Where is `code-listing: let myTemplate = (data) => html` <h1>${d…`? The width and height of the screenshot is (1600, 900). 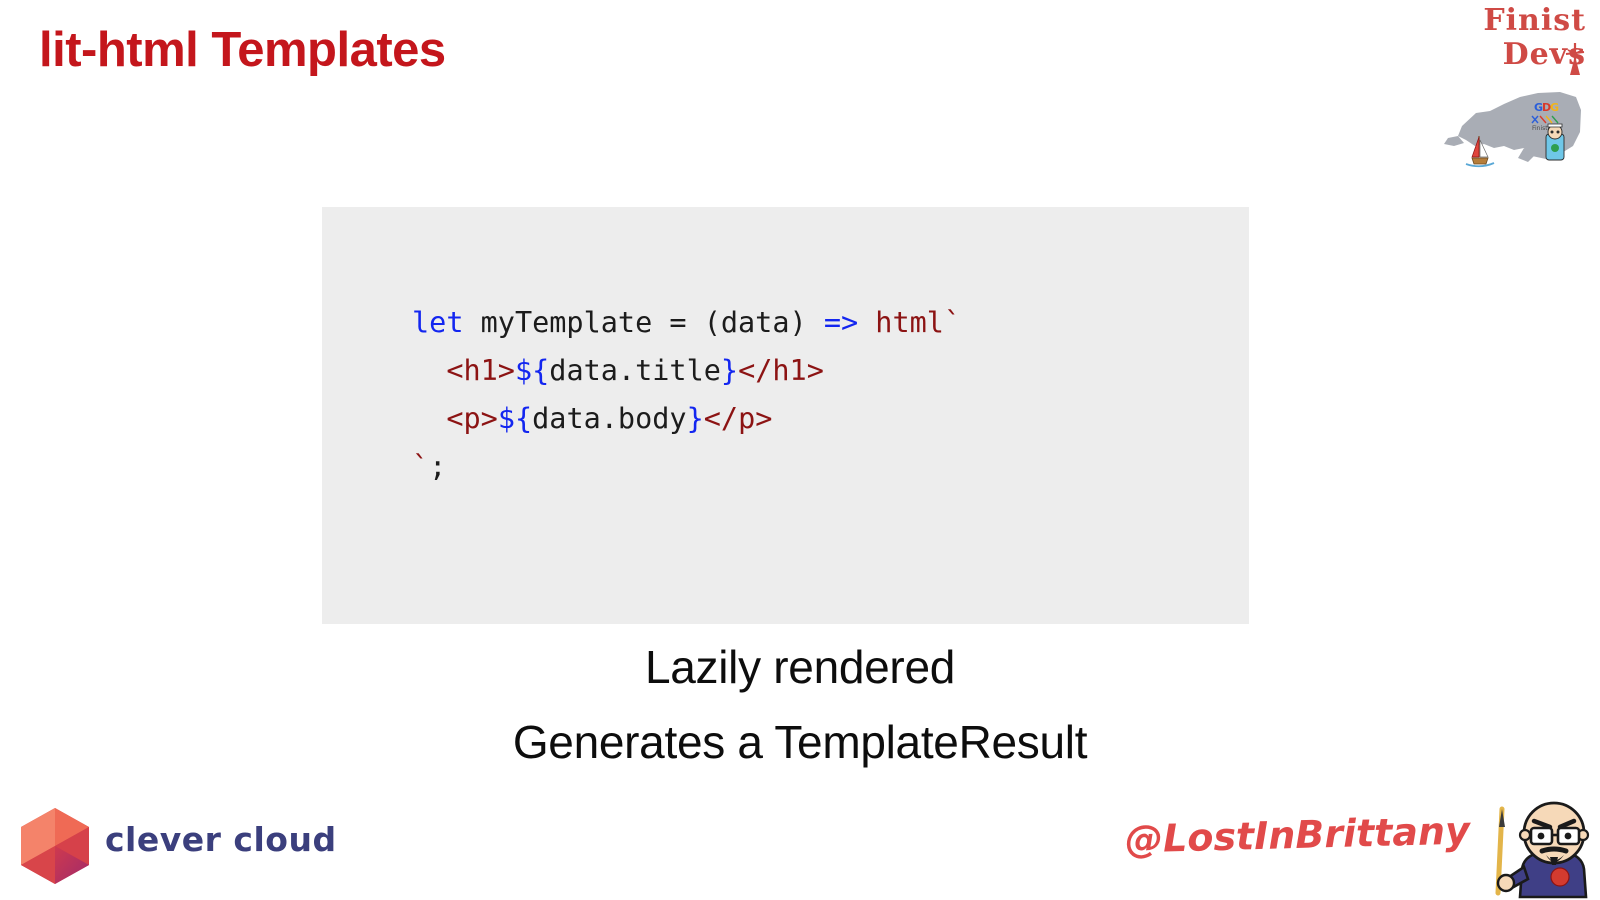 code-listing: let myTemplate = (data) => html` <h1>${d… is located at coordinates (686, 395).